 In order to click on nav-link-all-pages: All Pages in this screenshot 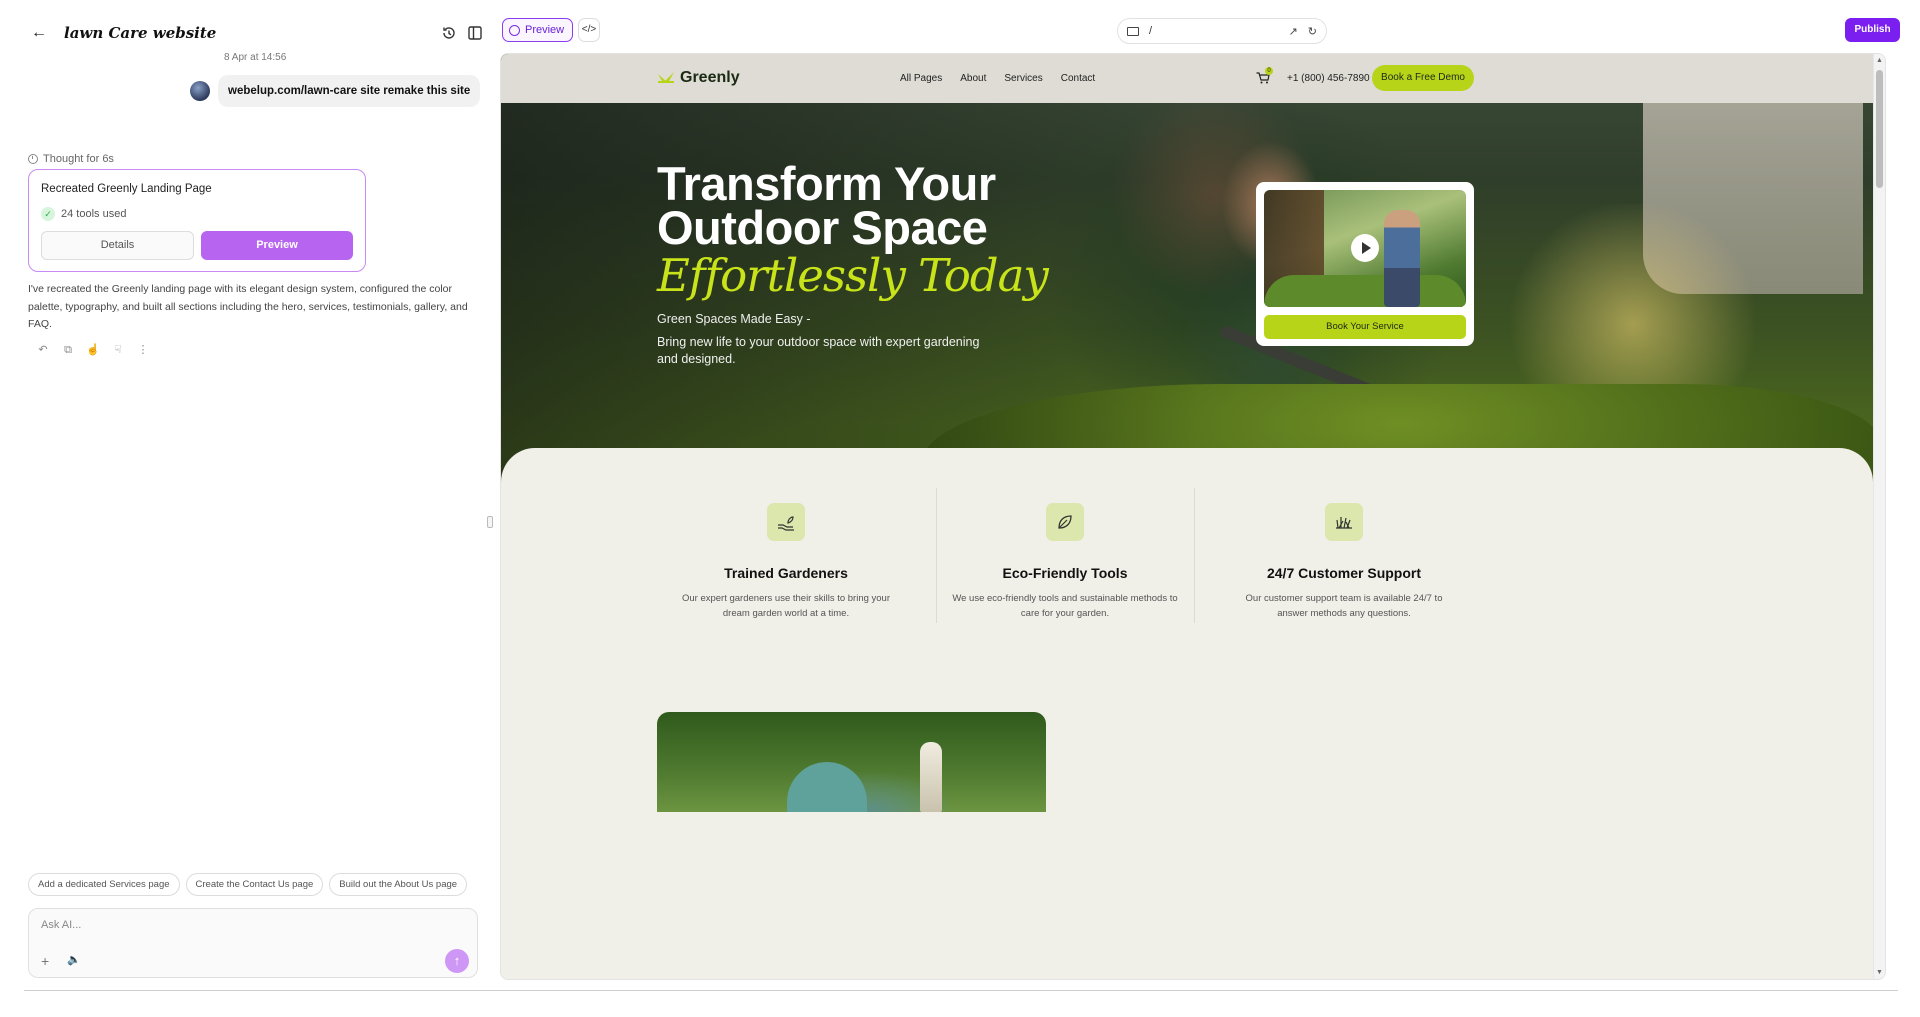, I will do `click(921, 78)`.